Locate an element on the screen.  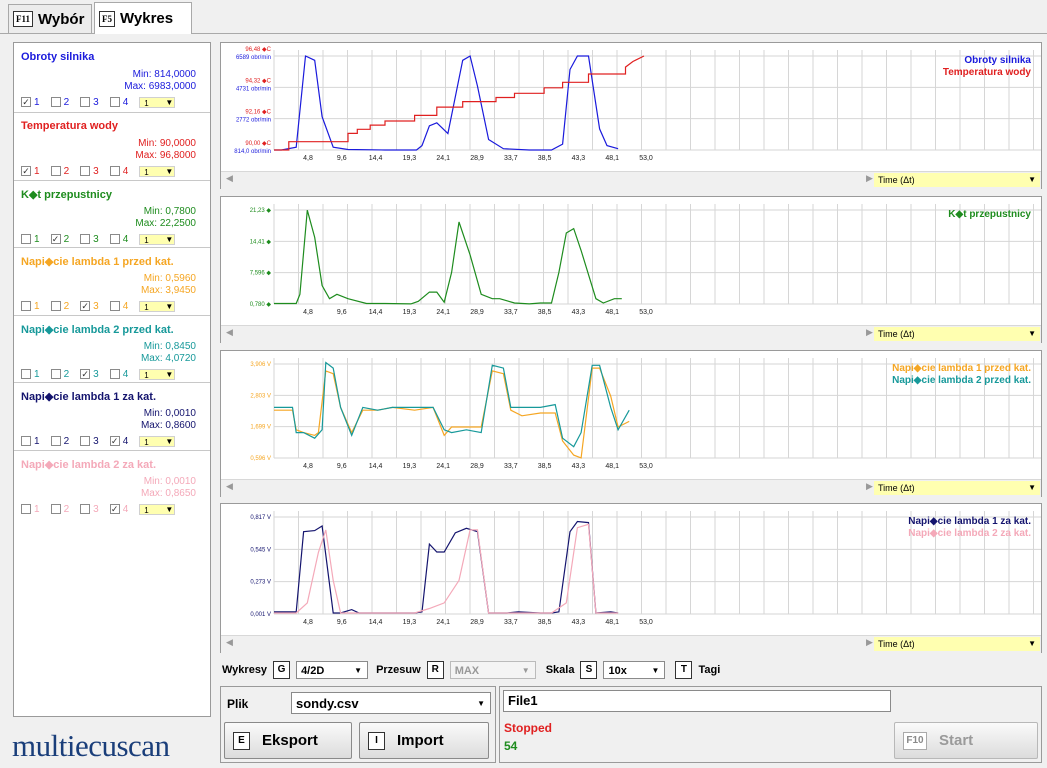
parameter-max: Max: 22,2500 is located at coordinates (165, 223).